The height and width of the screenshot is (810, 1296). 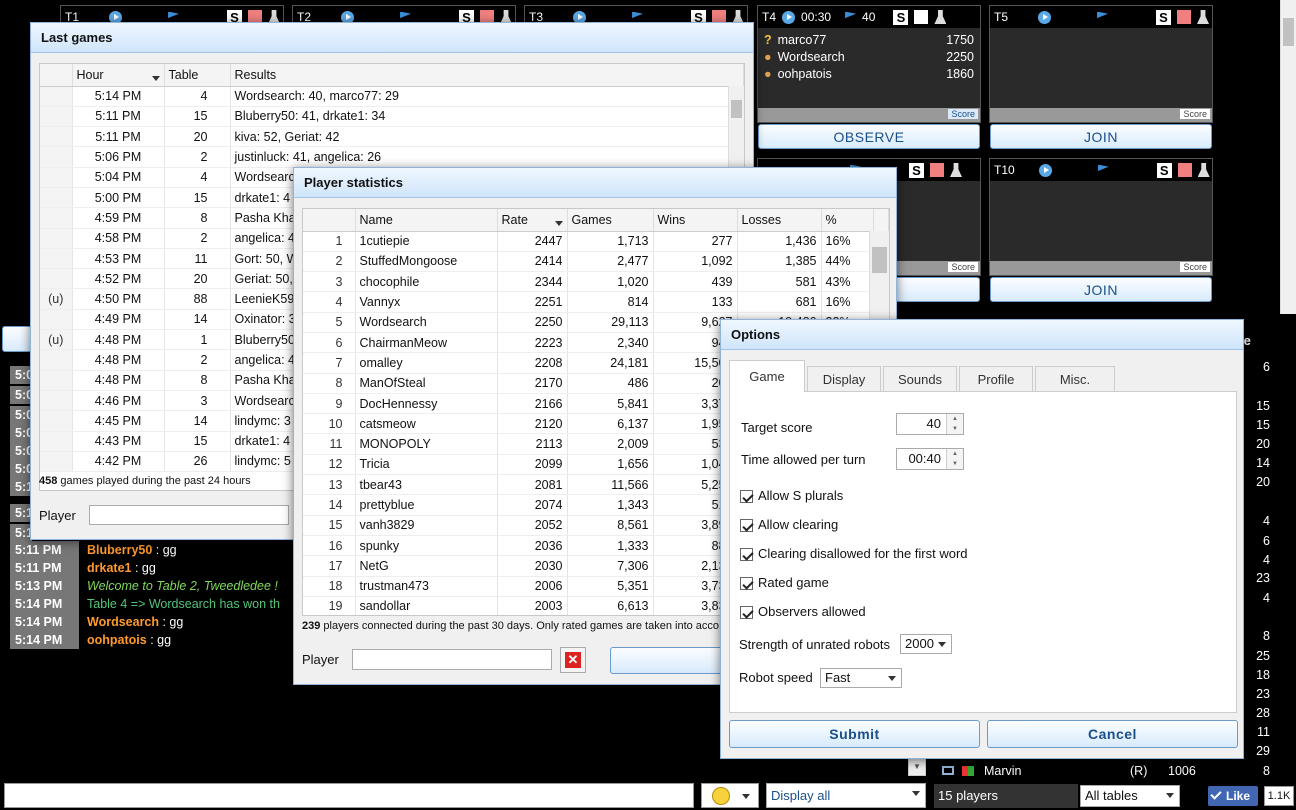 I want to click on col-rate: Rate, so click(x=532, y=220).